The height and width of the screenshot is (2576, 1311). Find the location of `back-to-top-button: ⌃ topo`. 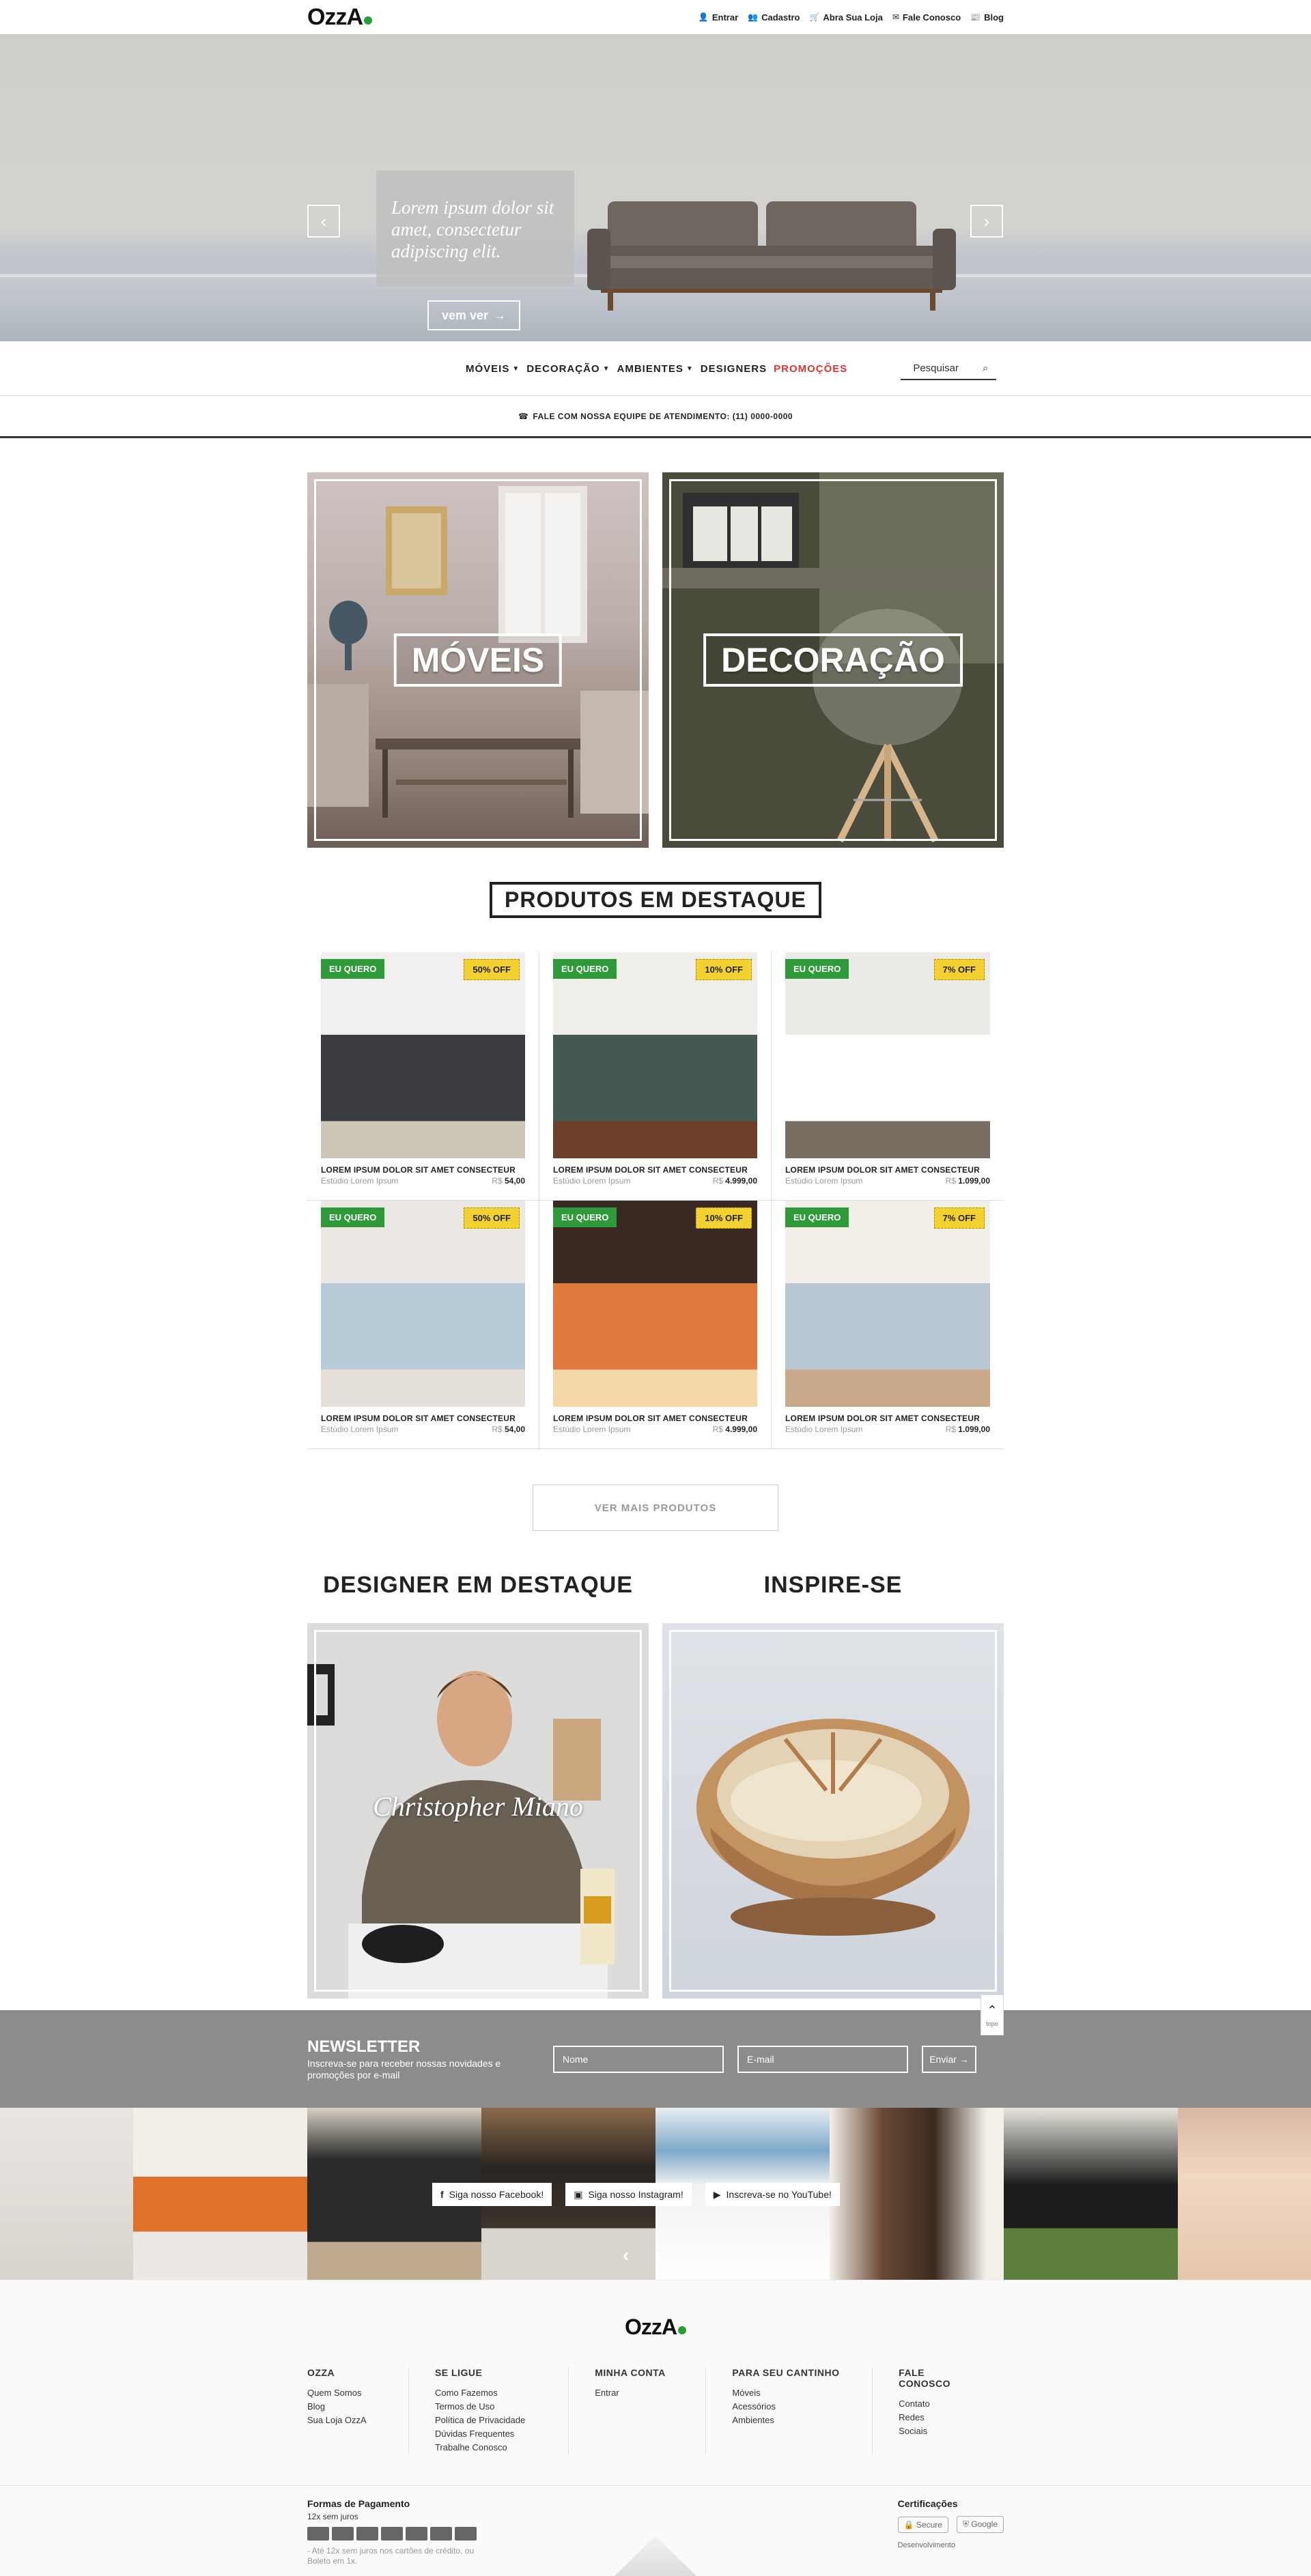

back-to-top-button: ⌃ topo is located at coordinates (992, 2014).